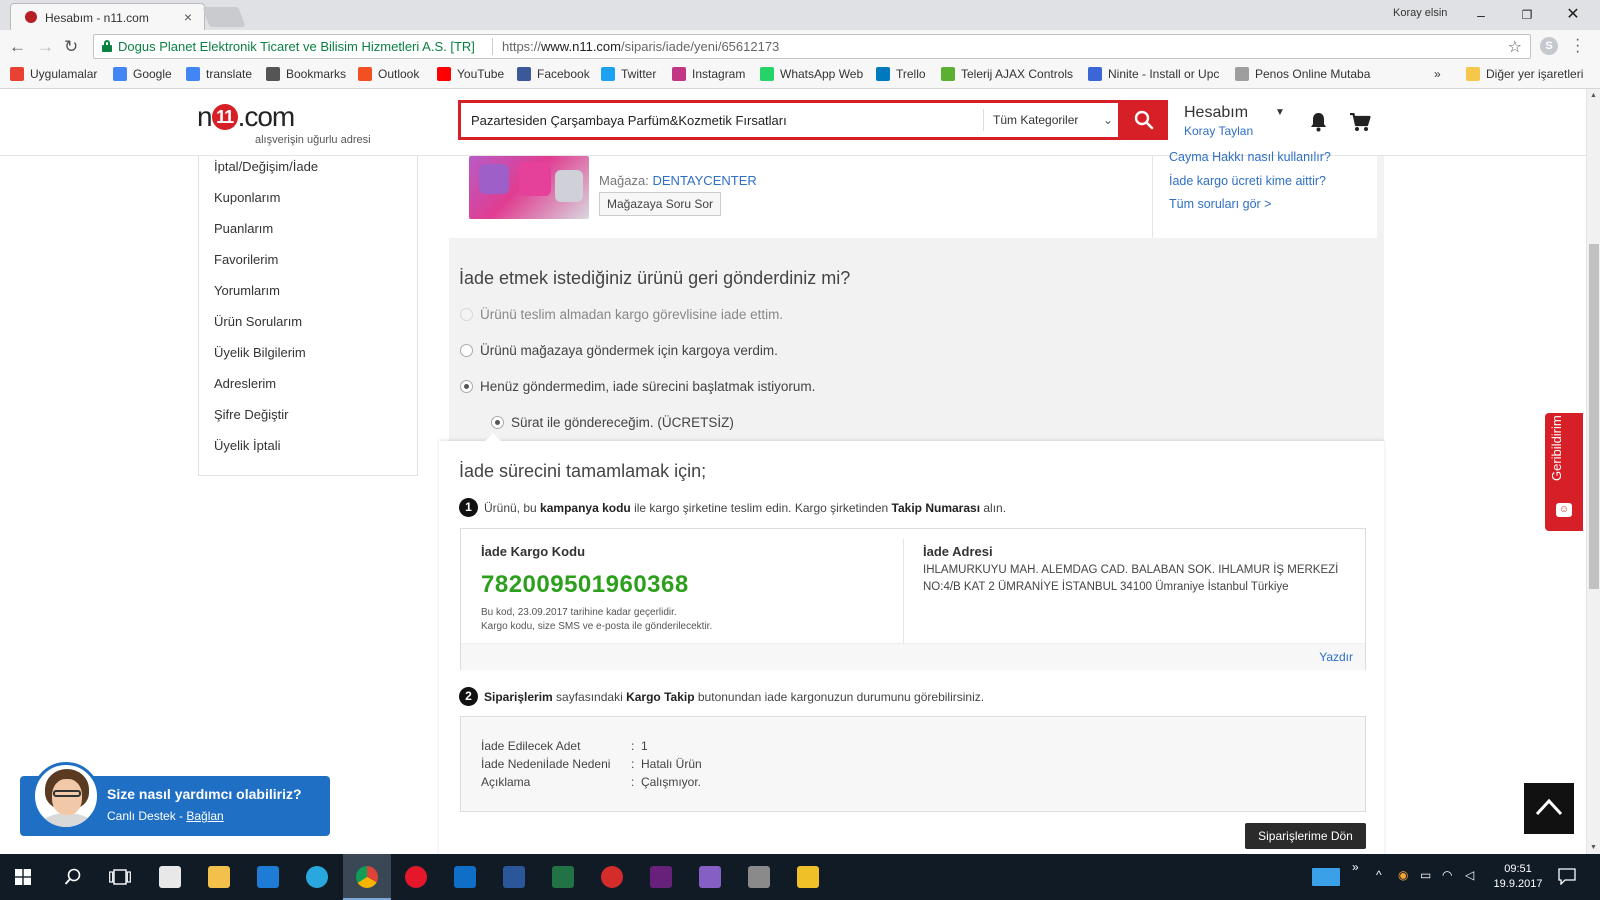 Image resolution: width=1600 pixels, height=900 pixels. Describe the element at coordinates (1318, 122) in the screenshot. I see `bell-icon` at that location.